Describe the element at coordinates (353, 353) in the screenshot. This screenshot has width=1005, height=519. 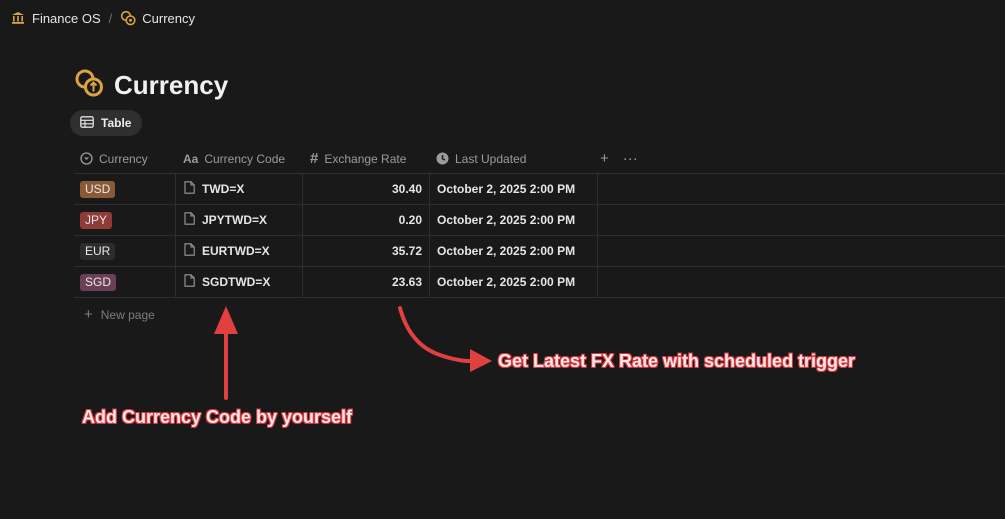
I see `annotation-arrows` at that location.